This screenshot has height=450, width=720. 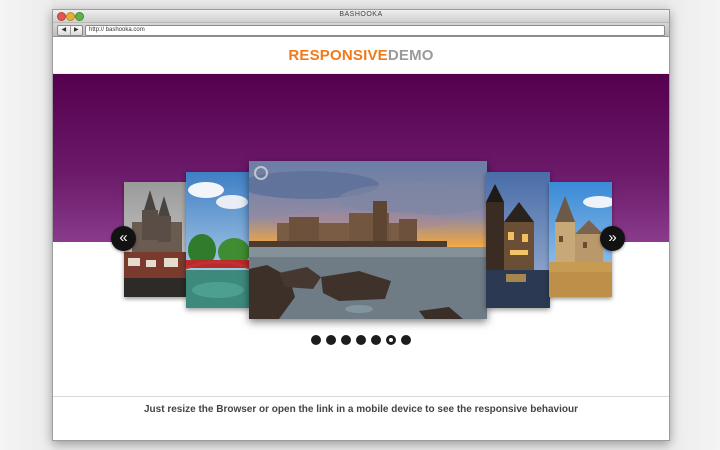 I want to click on garden-bridge-slide, so click(x=218, y=240).